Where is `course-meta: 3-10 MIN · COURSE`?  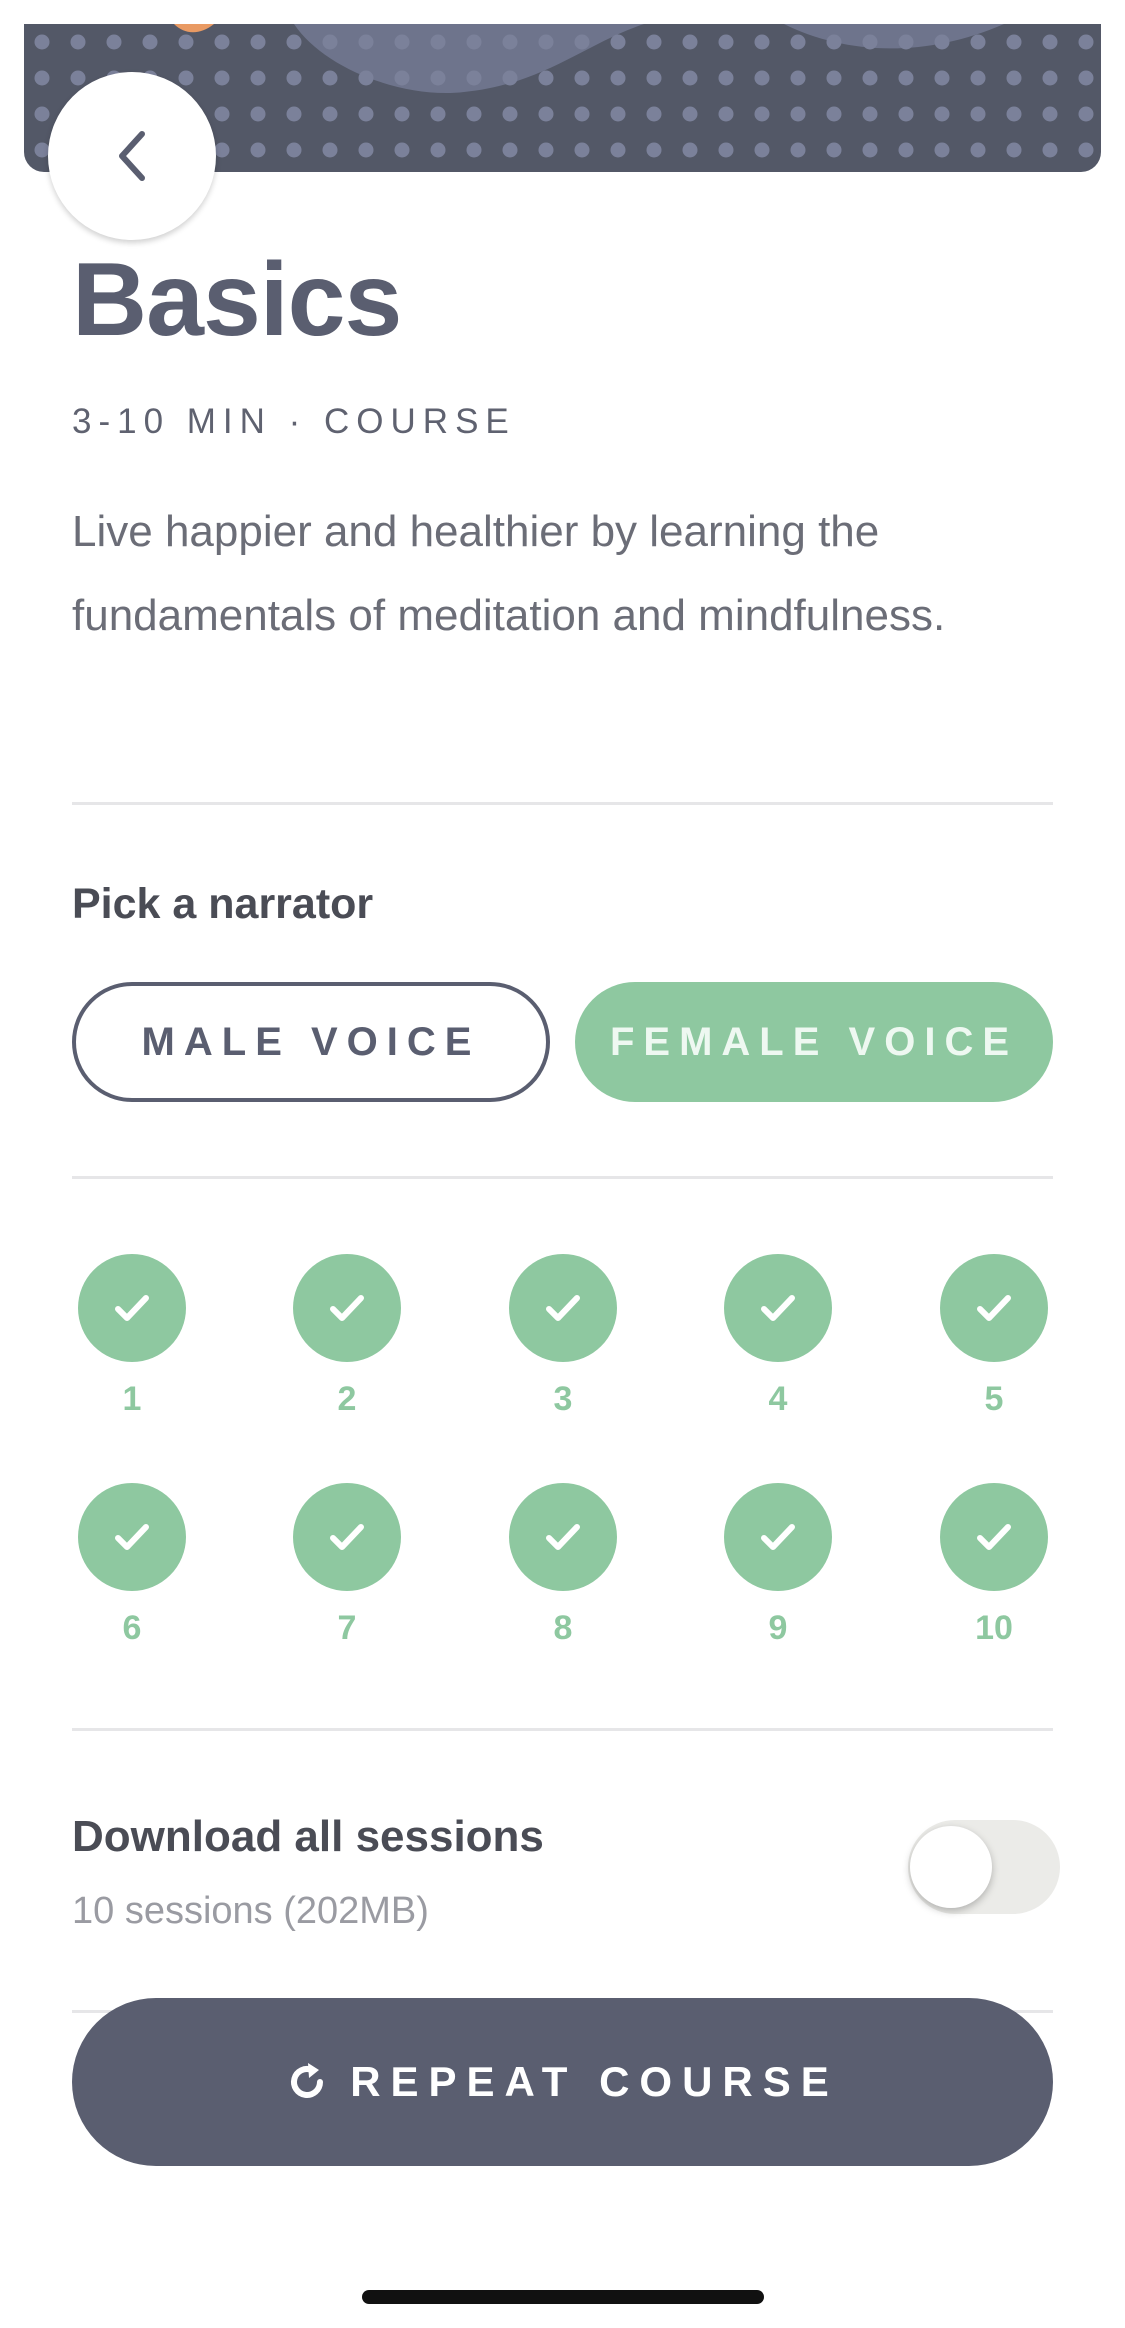
course-meta: 3-10 MIN · COURSE is located at coordinates (294, 421).